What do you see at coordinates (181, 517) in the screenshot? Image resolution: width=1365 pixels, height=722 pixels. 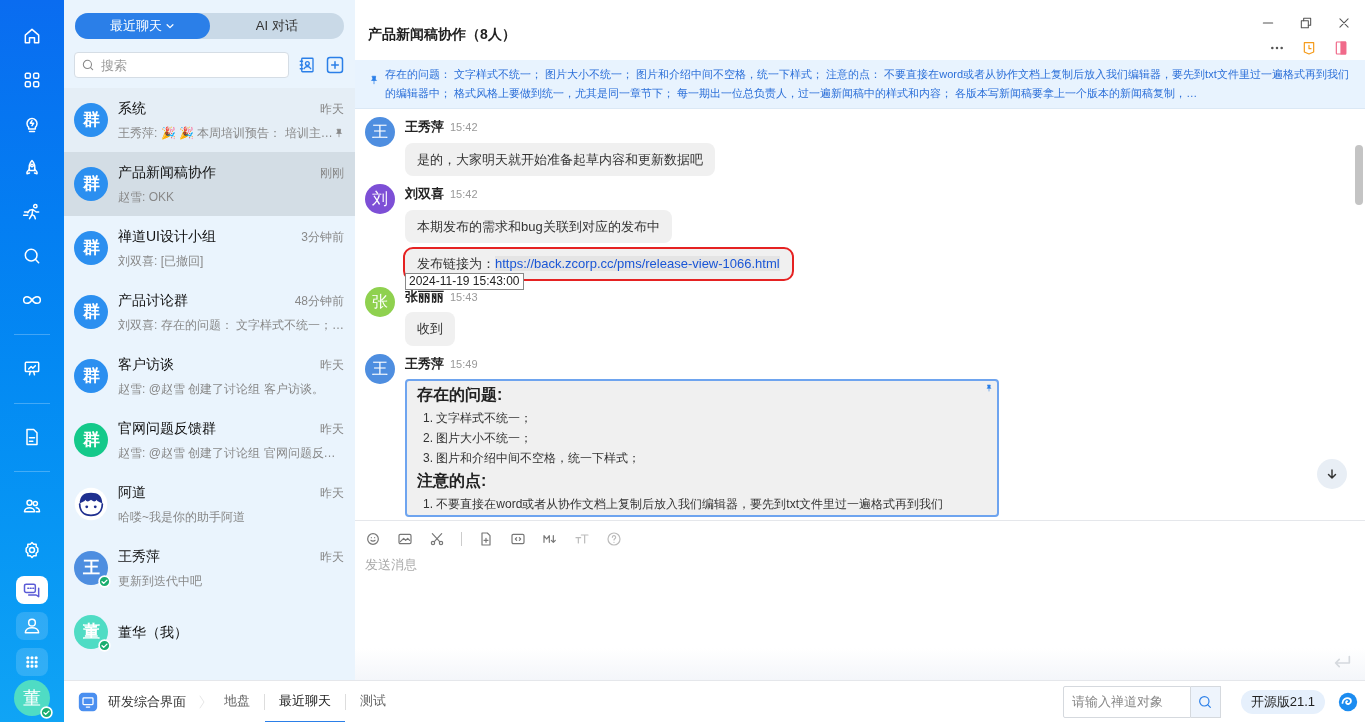 I see `message-preview: 哈喽~我是你的助手阿道` at bounding box center [181, 517].